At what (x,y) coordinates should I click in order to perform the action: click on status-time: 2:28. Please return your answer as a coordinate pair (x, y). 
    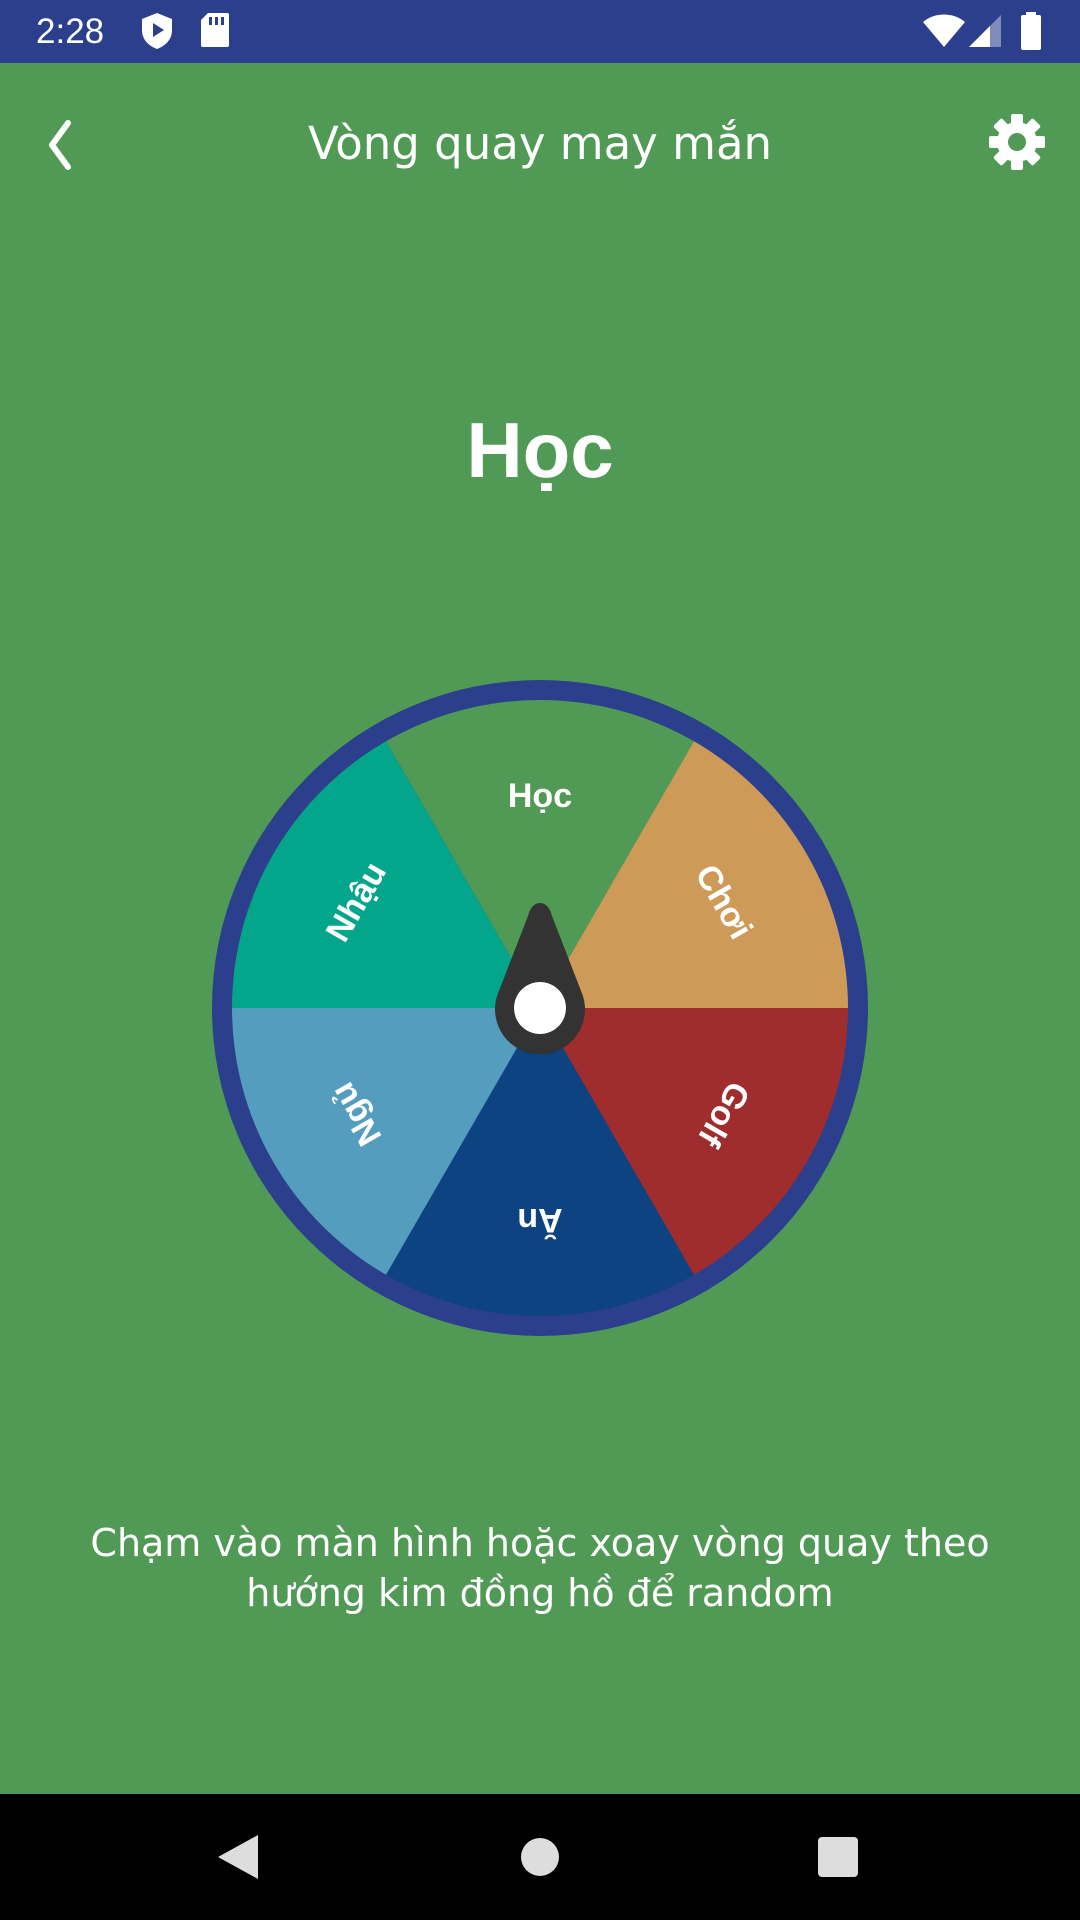
    Looking at the image, I should click on (70, 31).